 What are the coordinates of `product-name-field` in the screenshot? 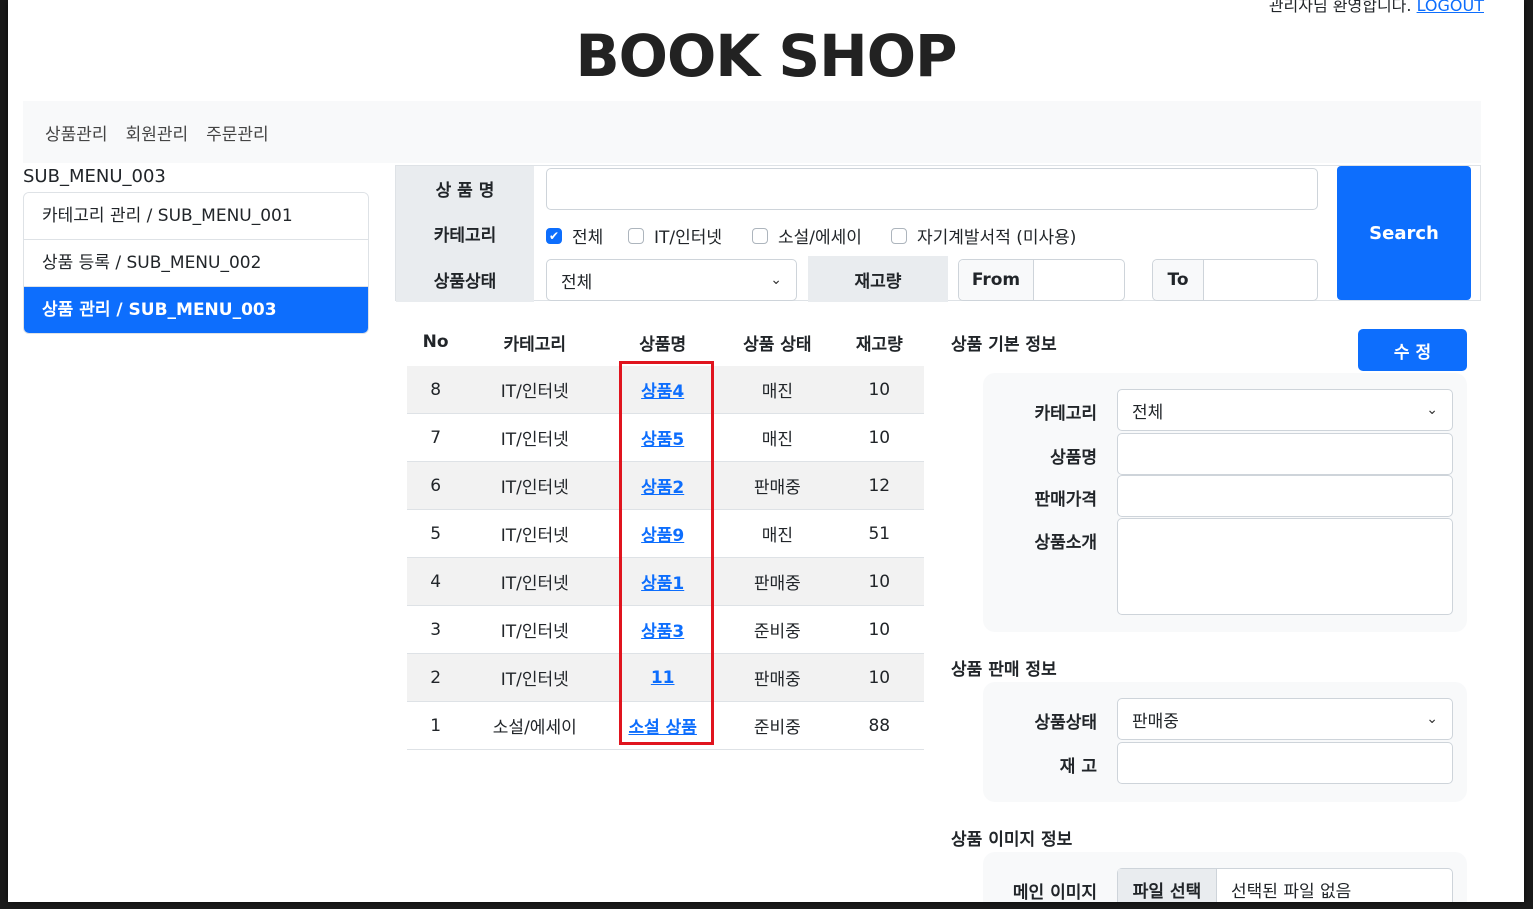 It's located at (1285, 454).